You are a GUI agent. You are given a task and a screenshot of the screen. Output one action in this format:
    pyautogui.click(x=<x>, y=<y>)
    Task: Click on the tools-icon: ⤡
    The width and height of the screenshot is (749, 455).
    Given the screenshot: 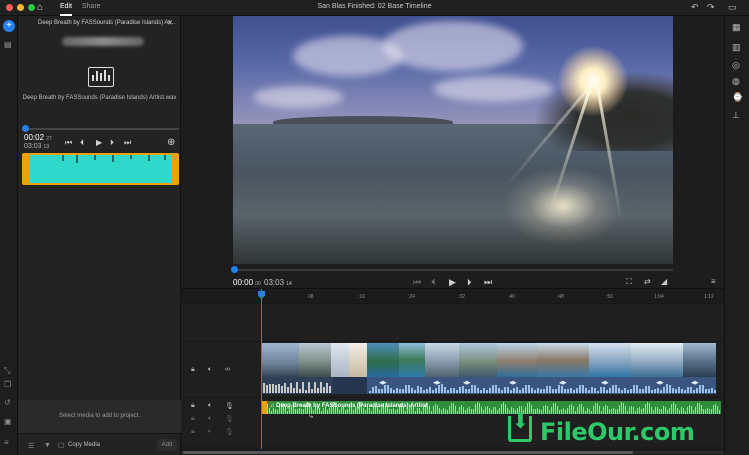 What is the action you would take?
    pyautogui.click(x=7, y=371)
    